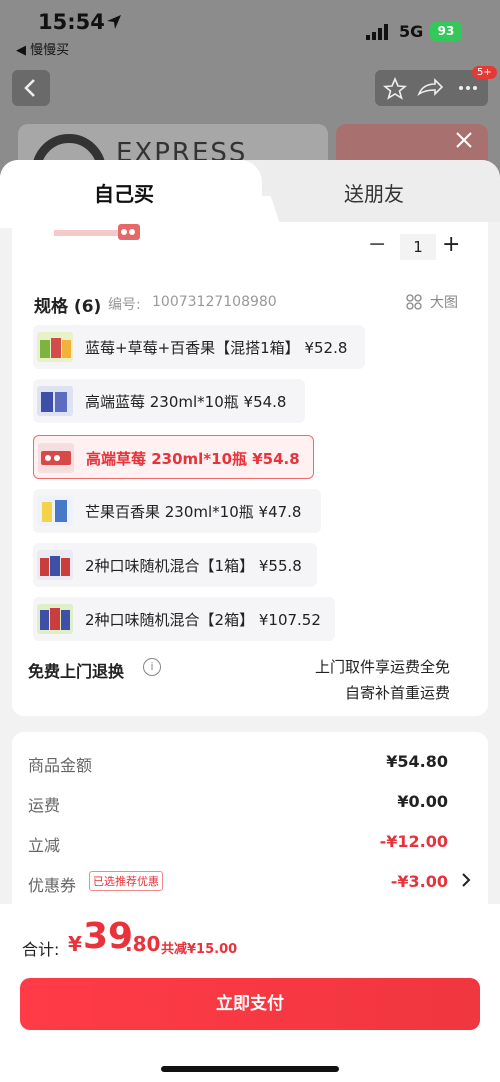 The height and width of the screenshot is (1082, 500). Describe the element at coordinates (68, 307) in the screenshot. I see `spec-title: 规格 (6)` at that location.